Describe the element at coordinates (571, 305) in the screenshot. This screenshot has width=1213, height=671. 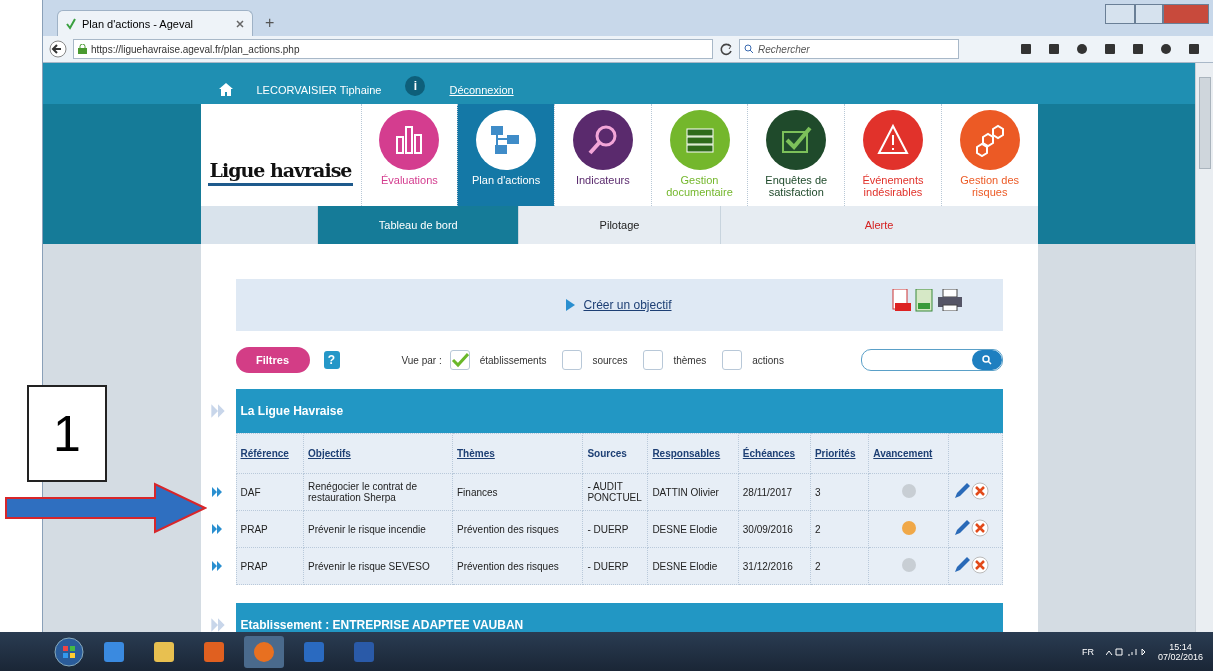
I see `play-icon` at that location.